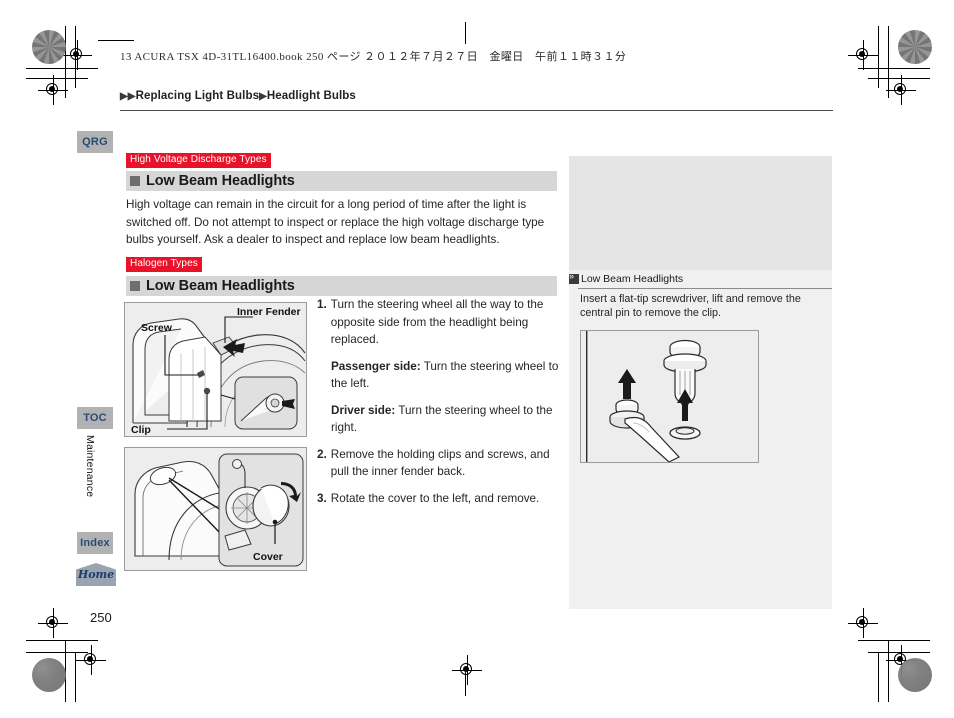 This screenshot has height=718, width=954. Describe the element at coordinates (700, 213) in the screenshot. I see `side-panel-top-block` at that location.